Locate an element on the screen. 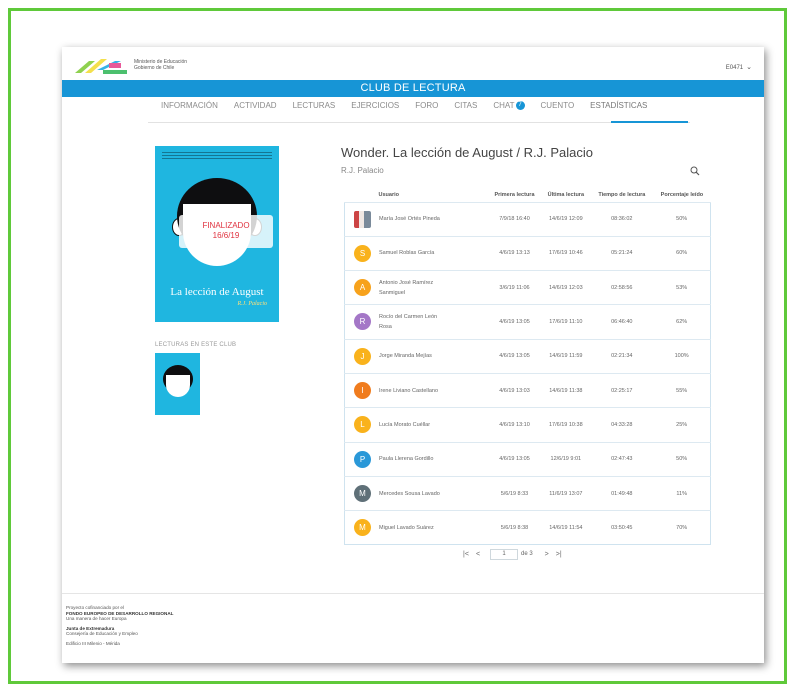 The width and height of the screenshot is (795, 689). tab-citas: CITAS is located at coordinates (465, 109).